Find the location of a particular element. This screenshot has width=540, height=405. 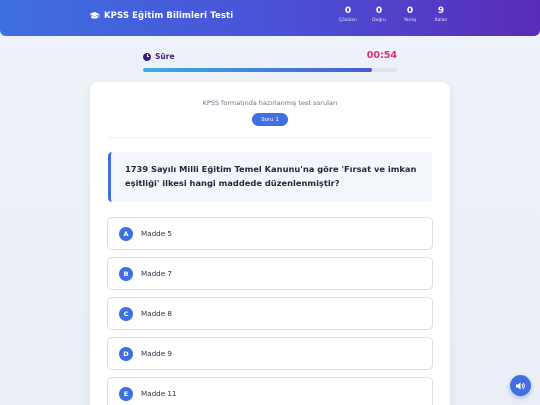

stat-remaining-value: 9 is located at coordinates (441, 11).